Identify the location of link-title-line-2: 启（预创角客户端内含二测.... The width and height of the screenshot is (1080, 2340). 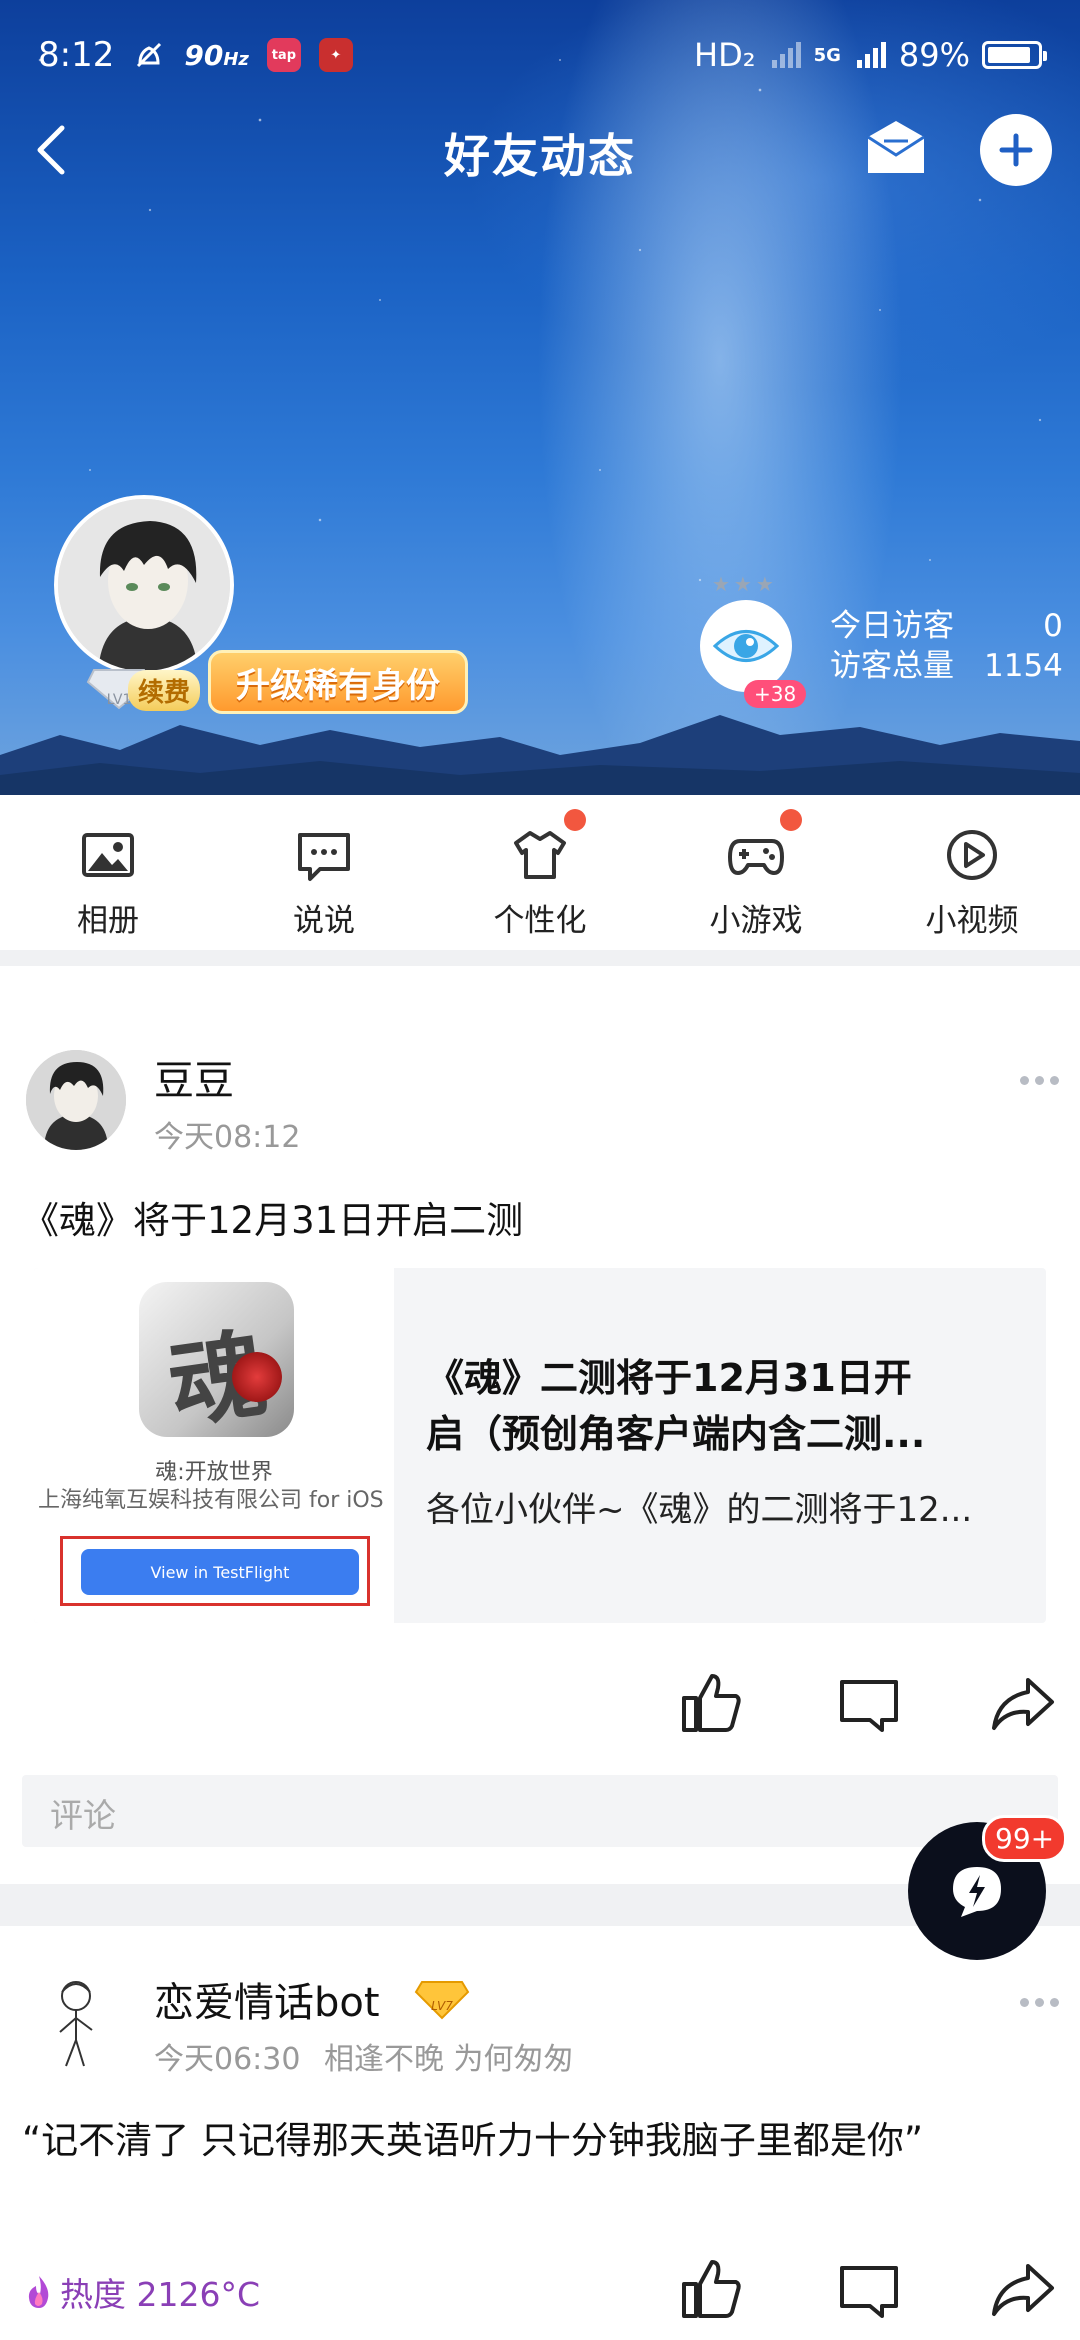
(676, 1434).